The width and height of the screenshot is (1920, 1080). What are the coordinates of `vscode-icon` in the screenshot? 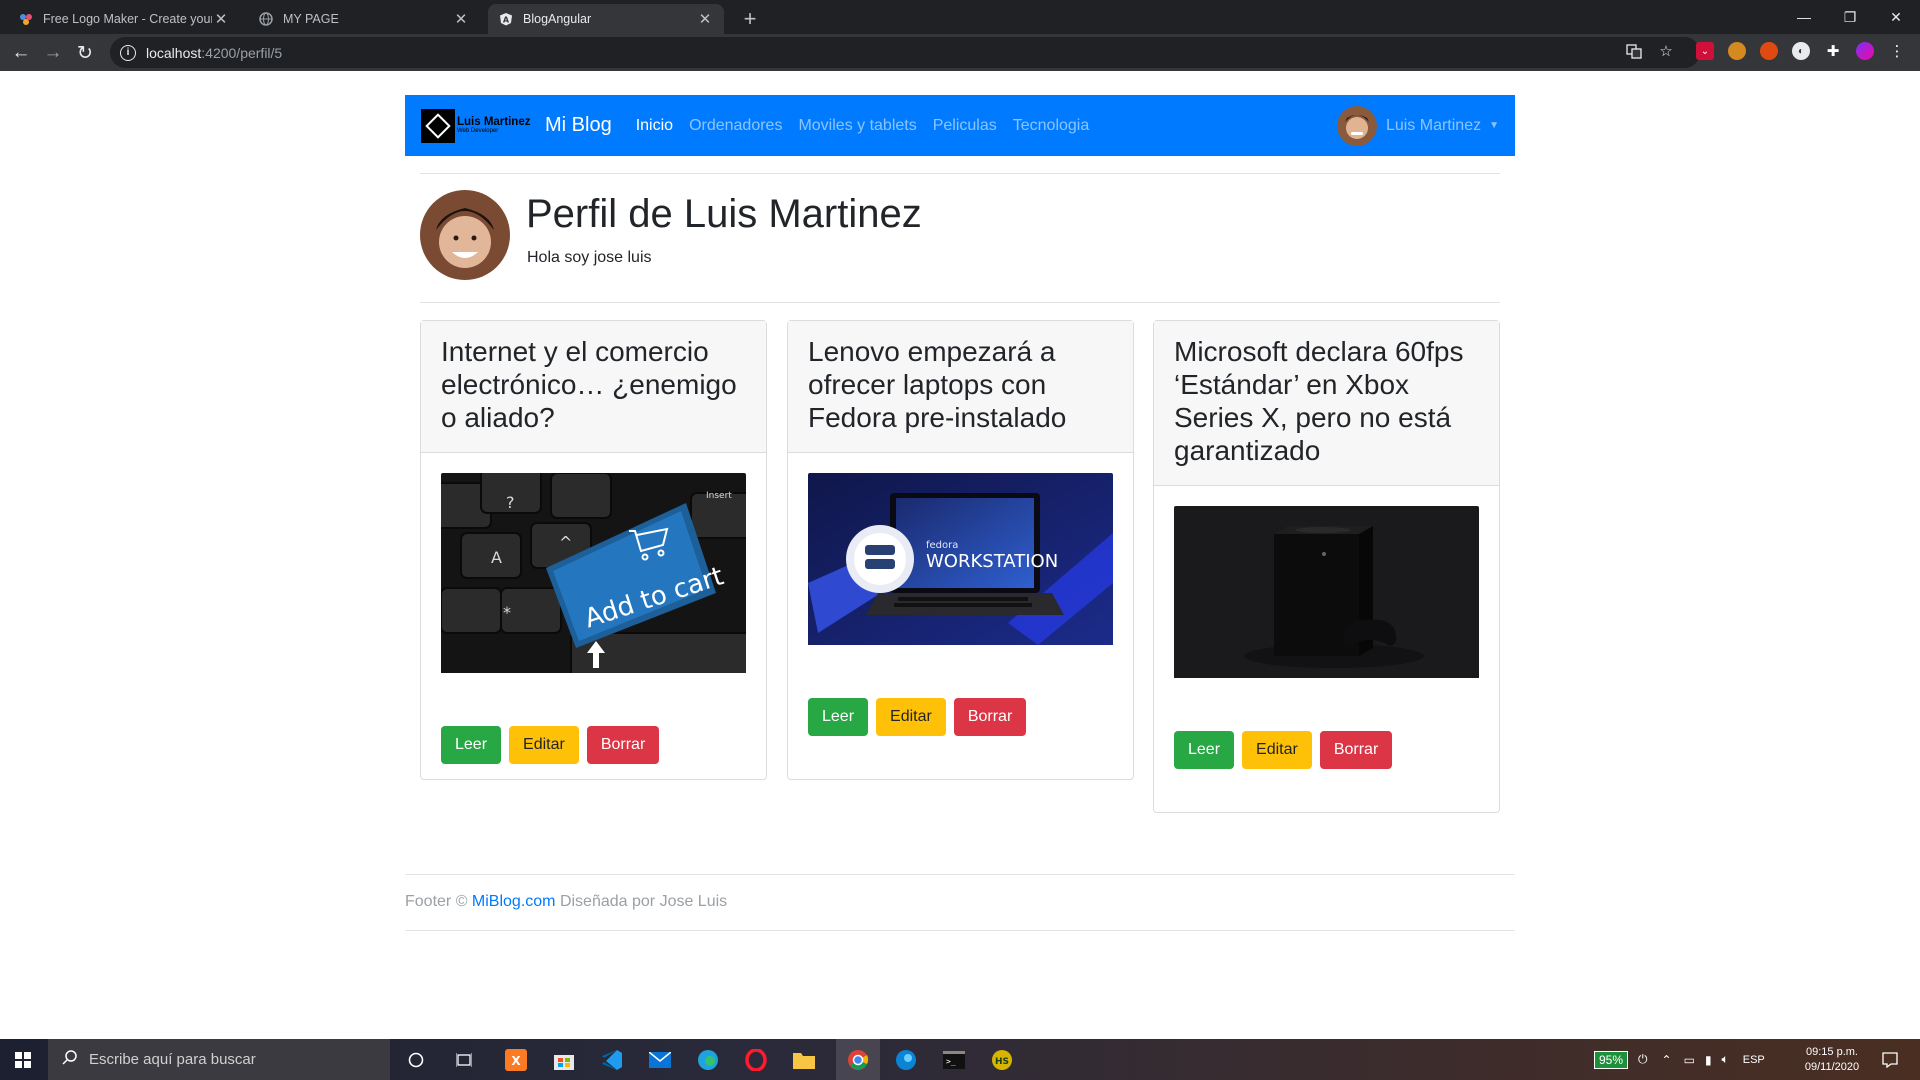 It's located at (612, 1059).